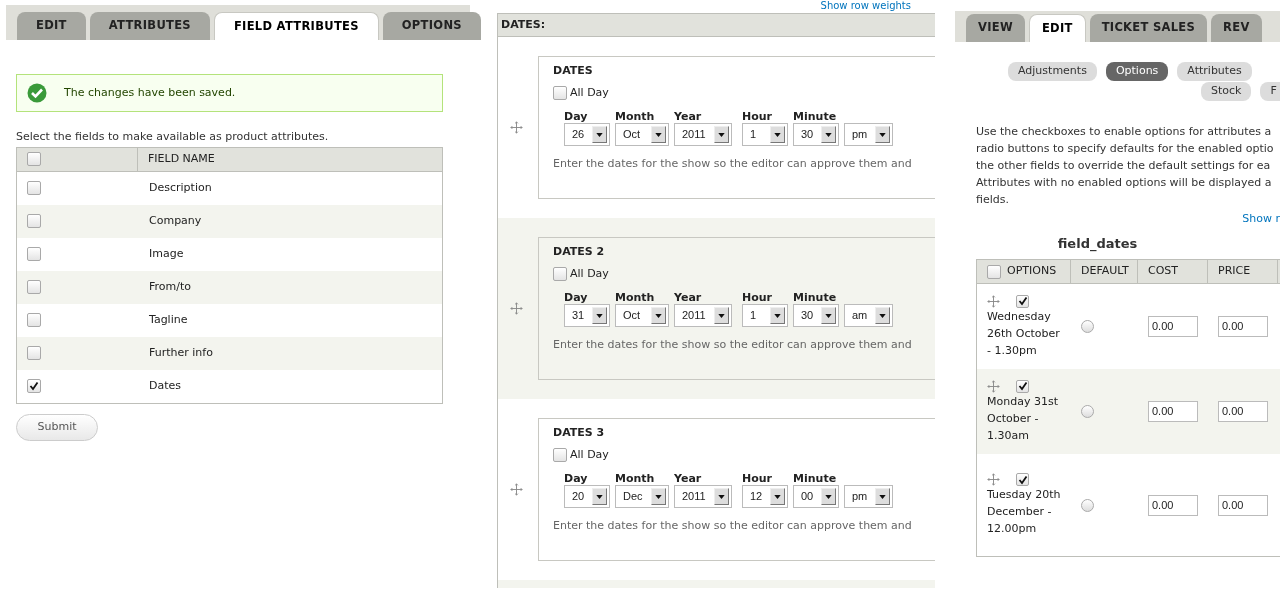 Image resolution: width=1280 pixels, height=606 pixels. What do you see at coordinates (1105, 271) in the screenshot?
I see `column-header: DEFAULT` at bounding box center [1105, 271].